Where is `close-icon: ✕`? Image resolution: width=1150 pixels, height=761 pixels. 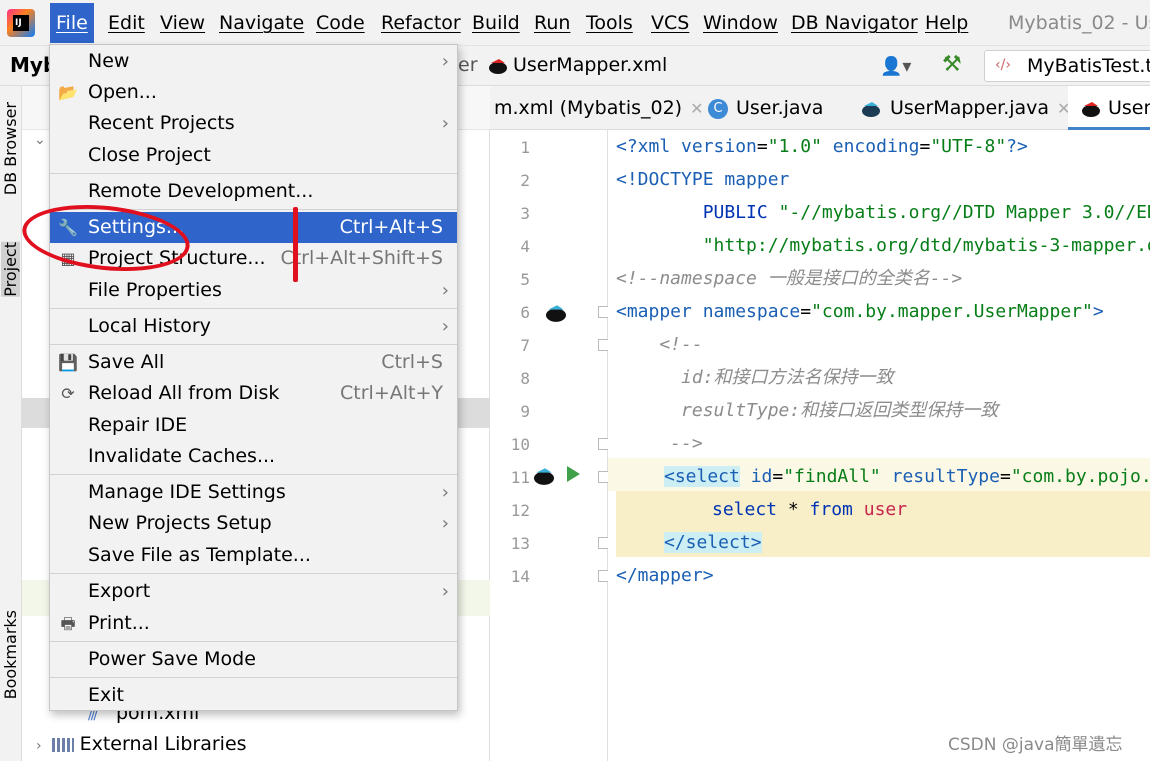 close-icon: ✕ is located at coordinates (696, 108).